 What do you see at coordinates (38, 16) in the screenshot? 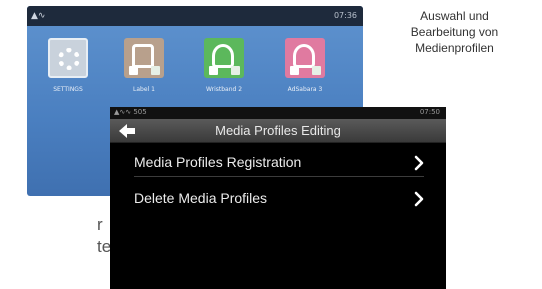
I see `signal-icon: ▲∿` at bounding box center [38, 16].